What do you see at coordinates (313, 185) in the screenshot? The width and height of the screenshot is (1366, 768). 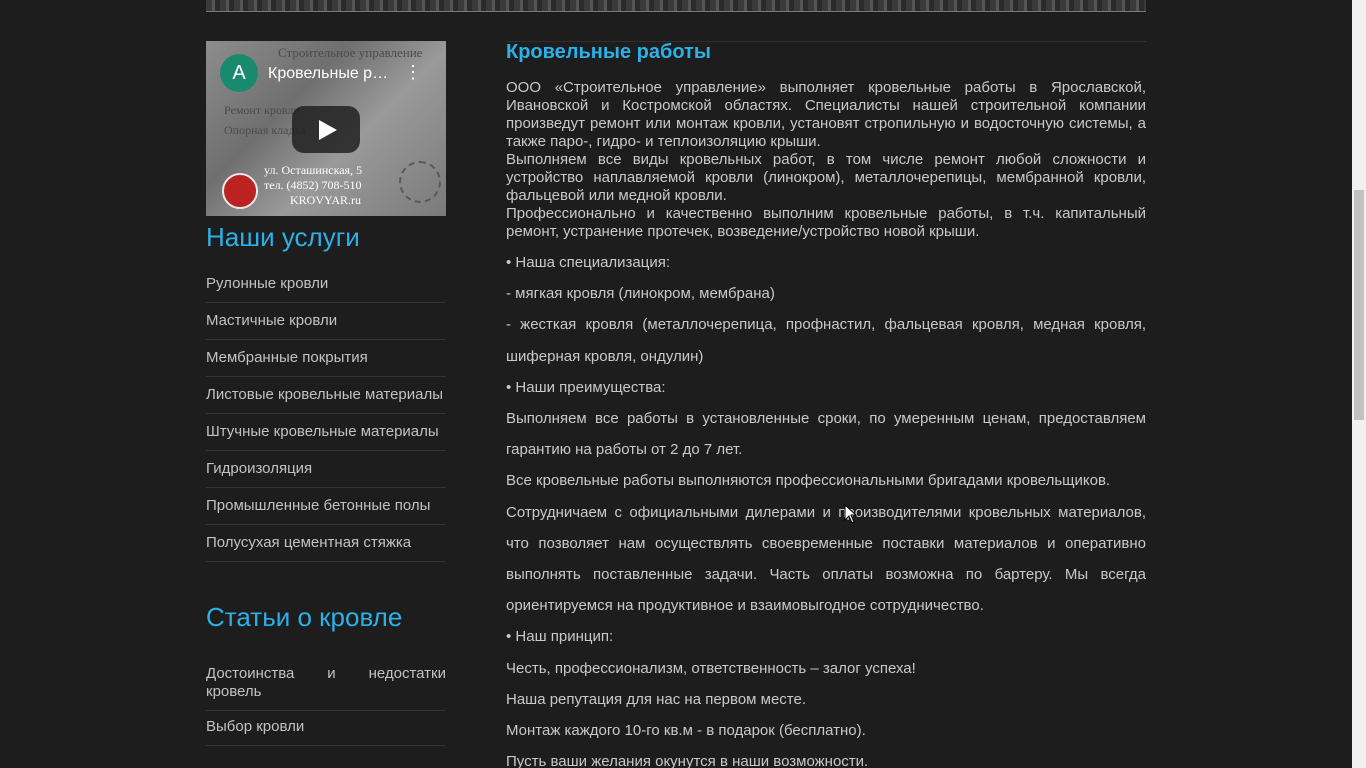 I see `video-bg-text: тел. (4852) 708-510` at bounding box center [313, 185].